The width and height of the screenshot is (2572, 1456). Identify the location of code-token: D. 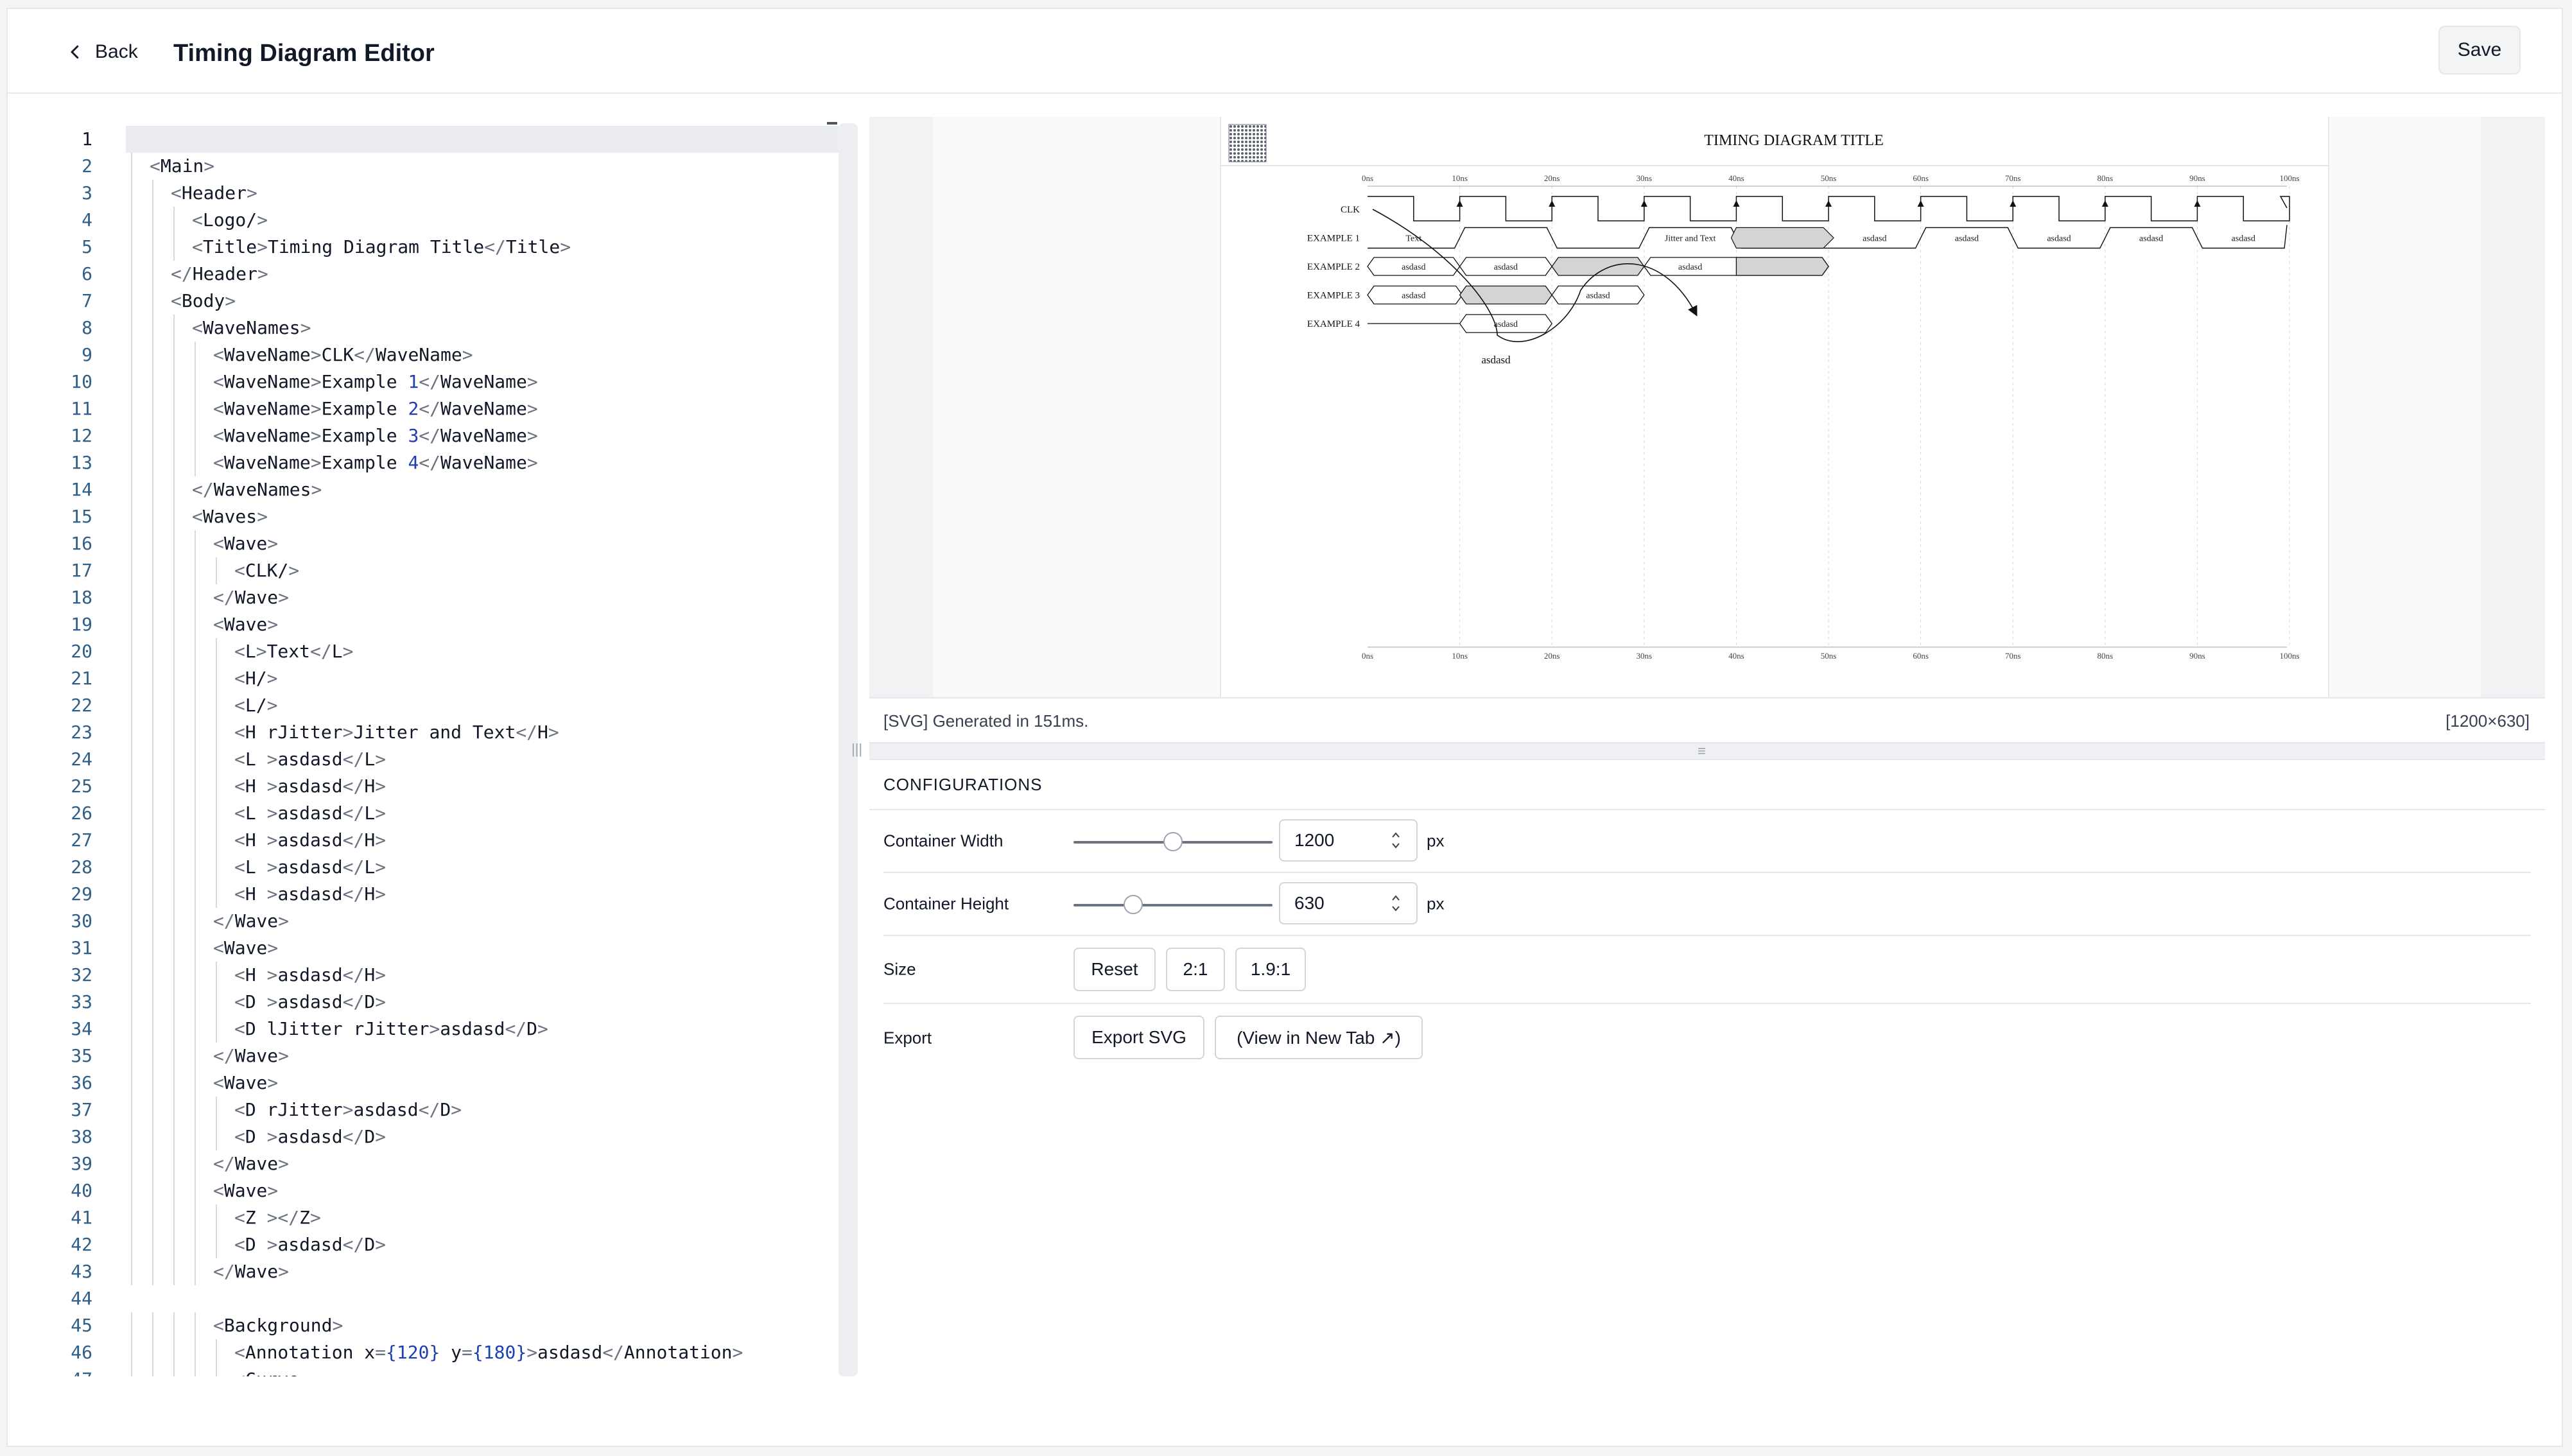
(256, 1244).